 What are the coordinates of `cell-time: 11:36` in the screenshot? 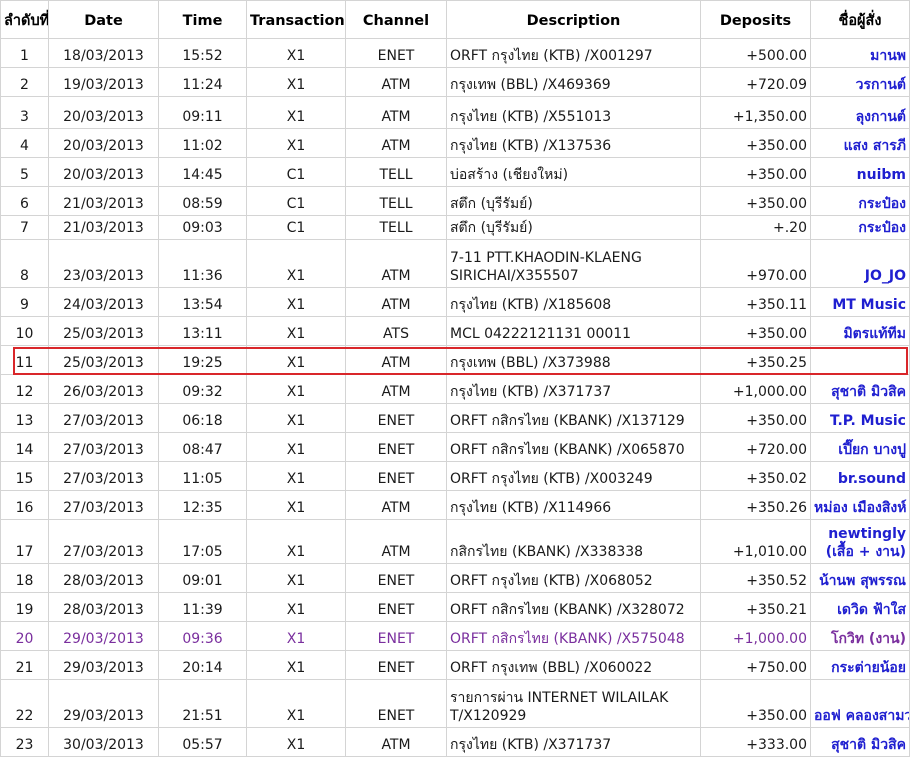 It's located at (202, 263).